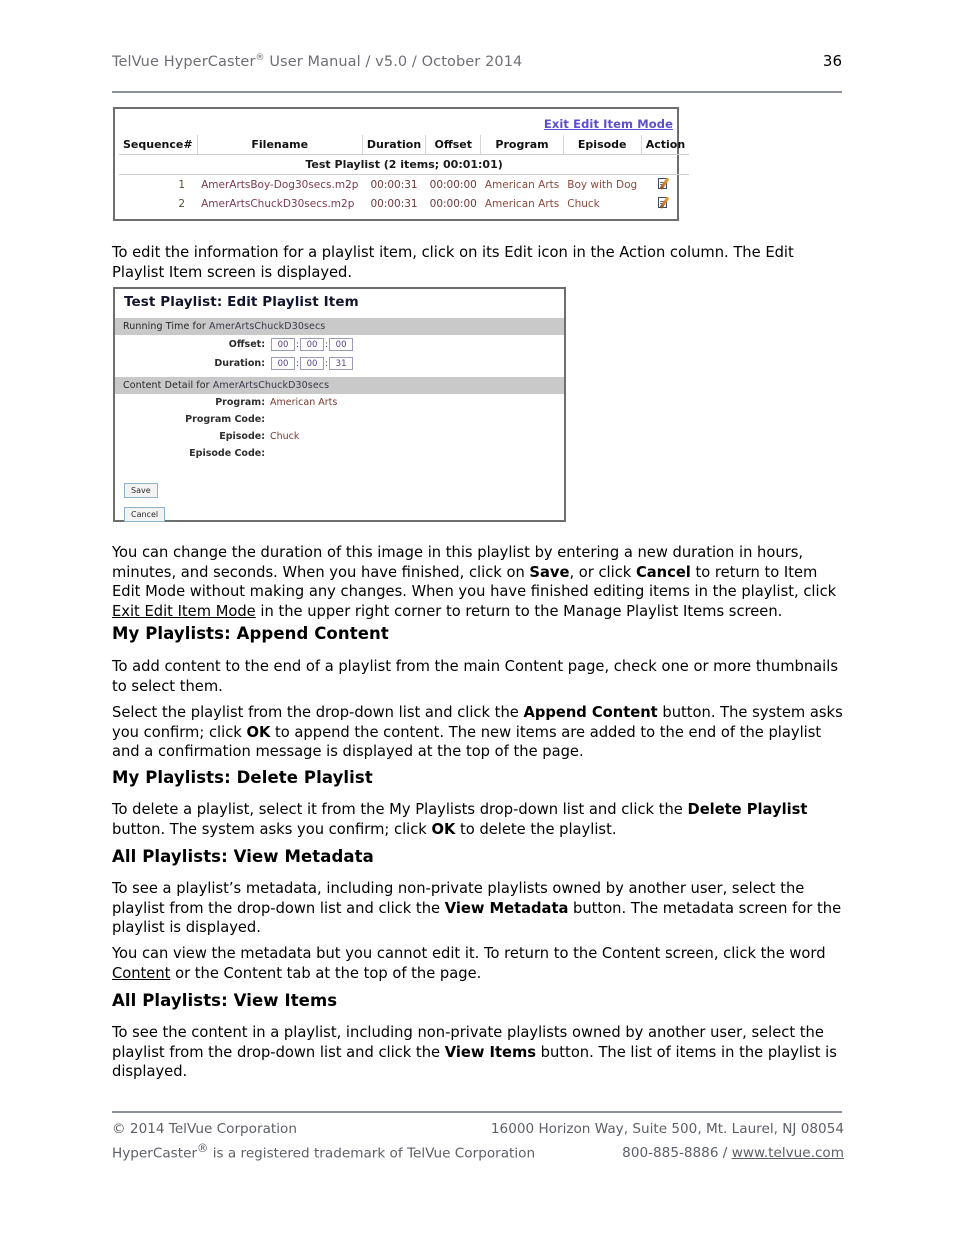 This screenshot has width=954, height=1235. What do you see at coordinates (663, 572) in the screenshot?
I see `bold-cancel: Cancel` at bounding box center [663, 572].